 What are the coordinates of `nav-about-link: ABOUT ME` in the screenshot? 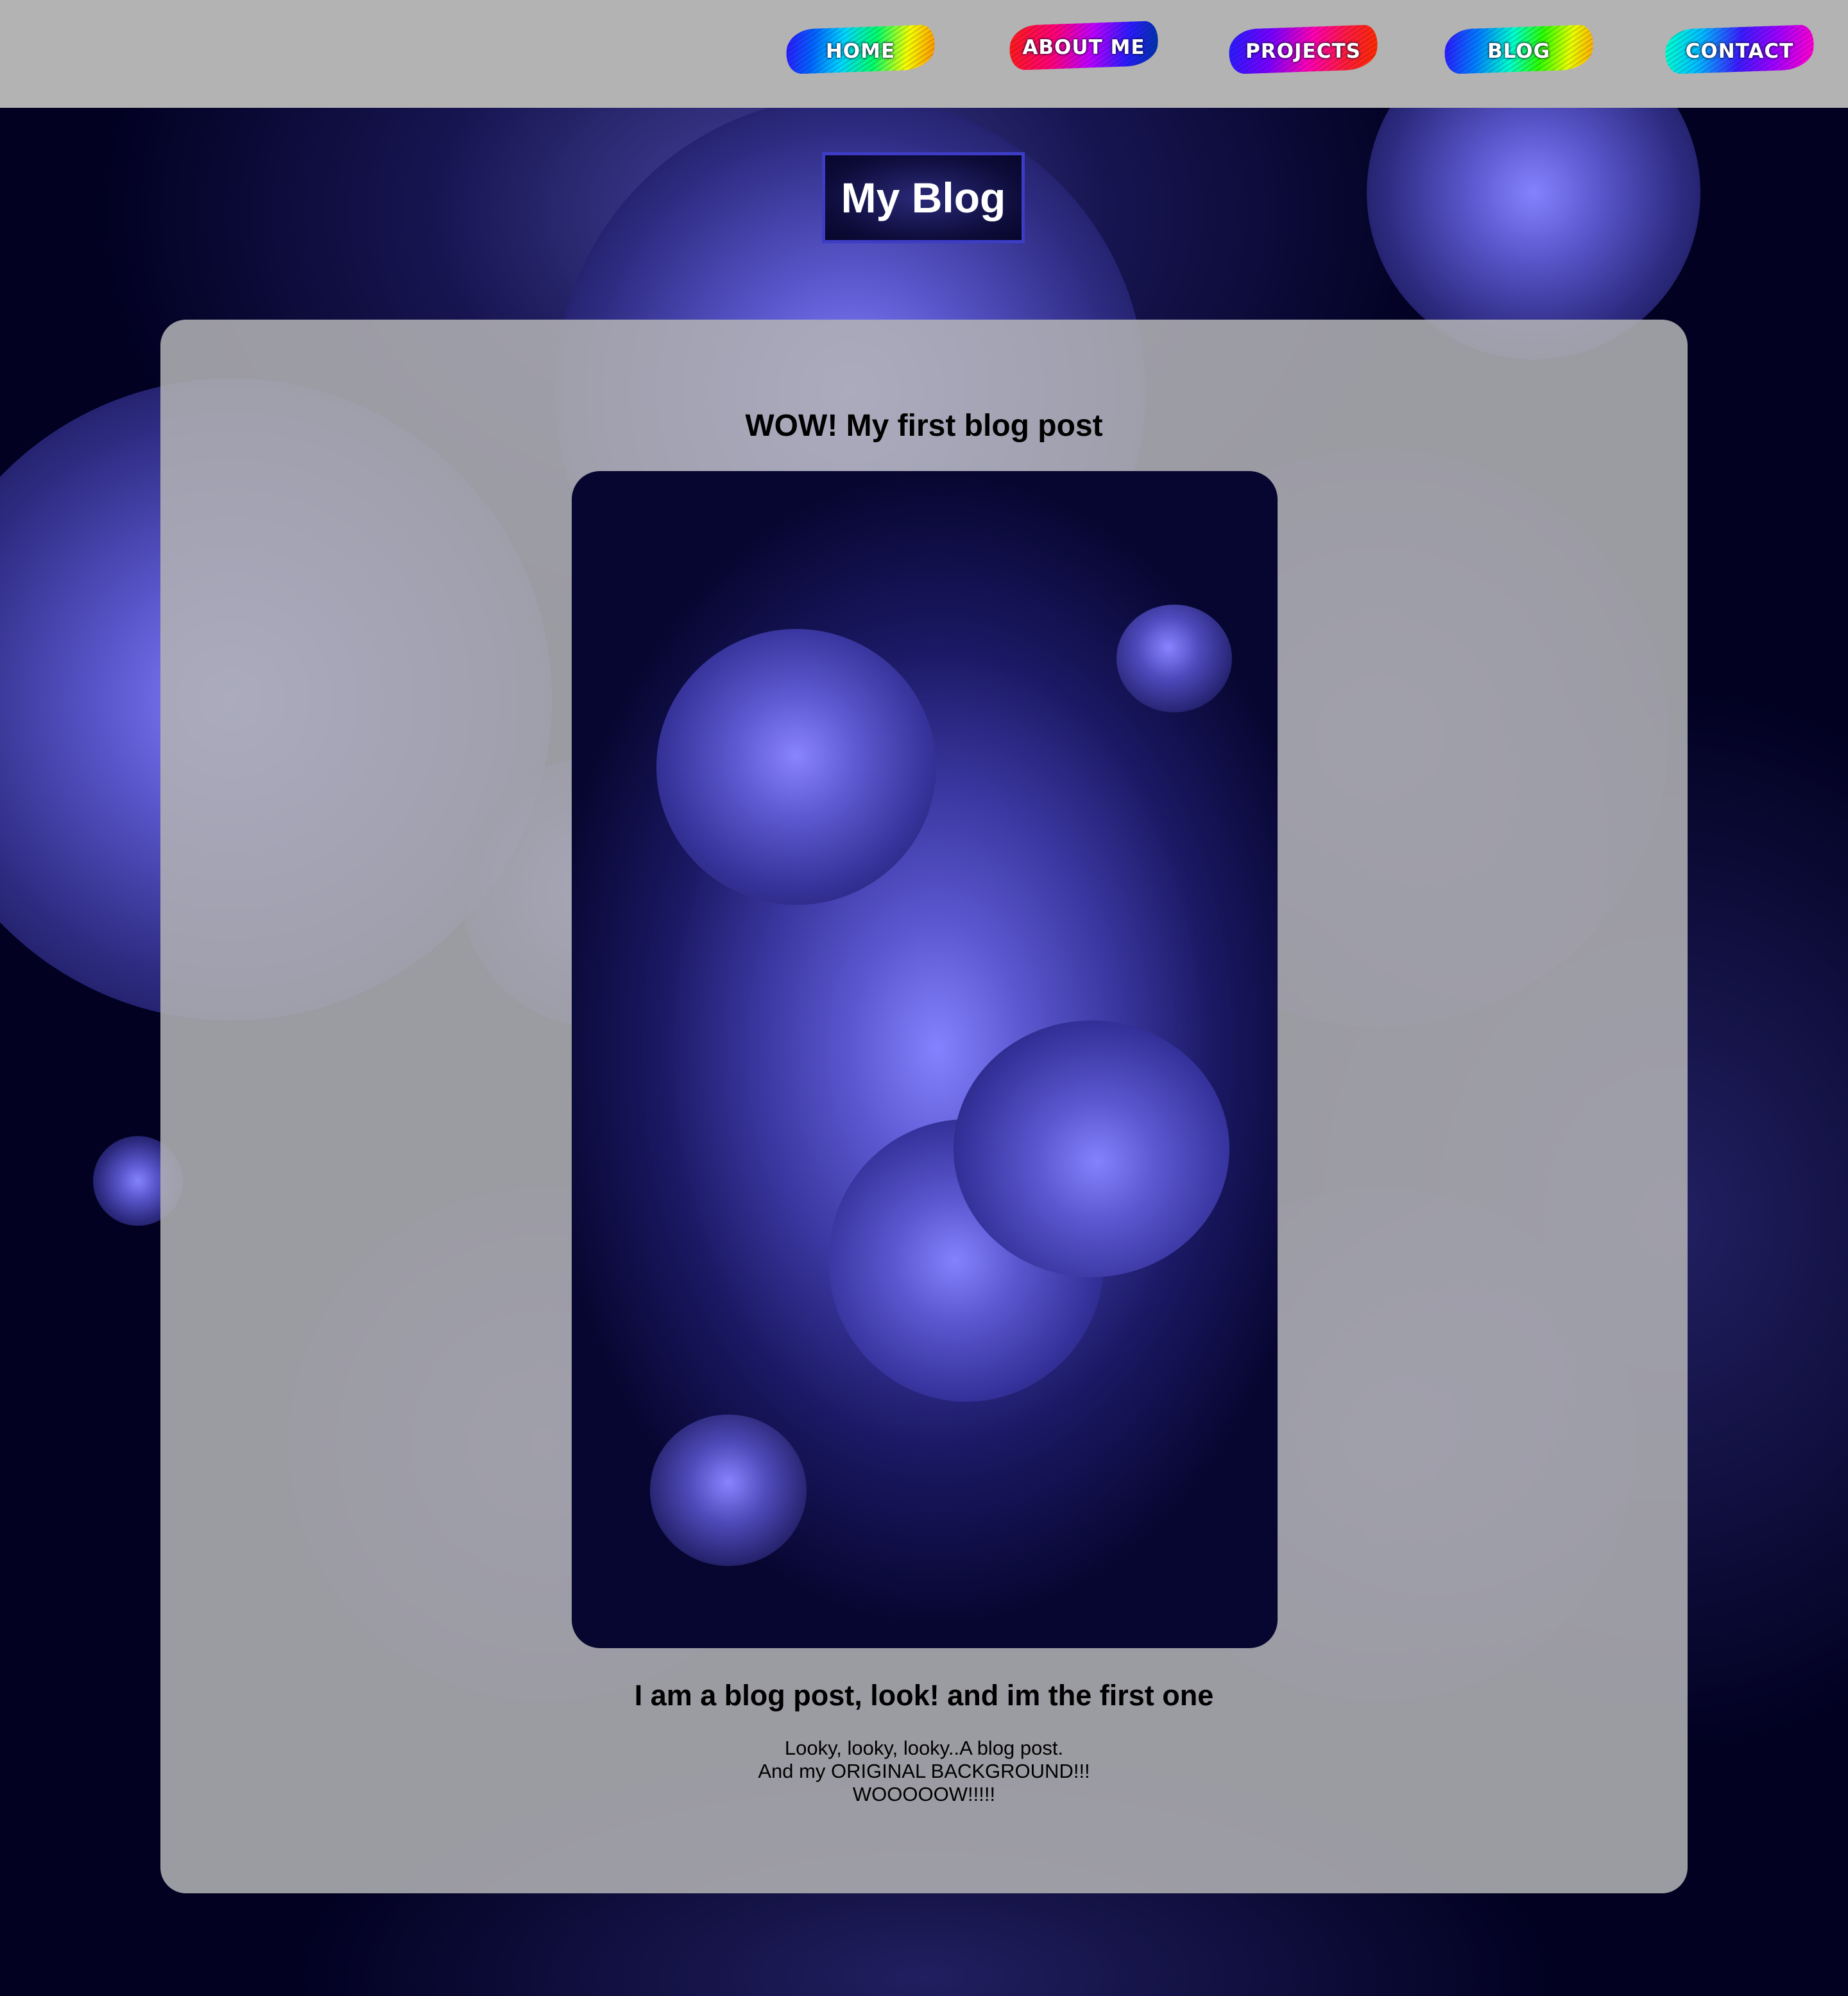 It's located at (1084, 47).